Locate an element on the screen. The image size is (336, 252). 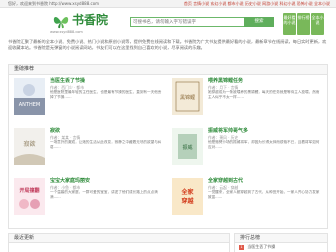
book-title: 当医生丢了节操 is located at coordinates (67, 81).